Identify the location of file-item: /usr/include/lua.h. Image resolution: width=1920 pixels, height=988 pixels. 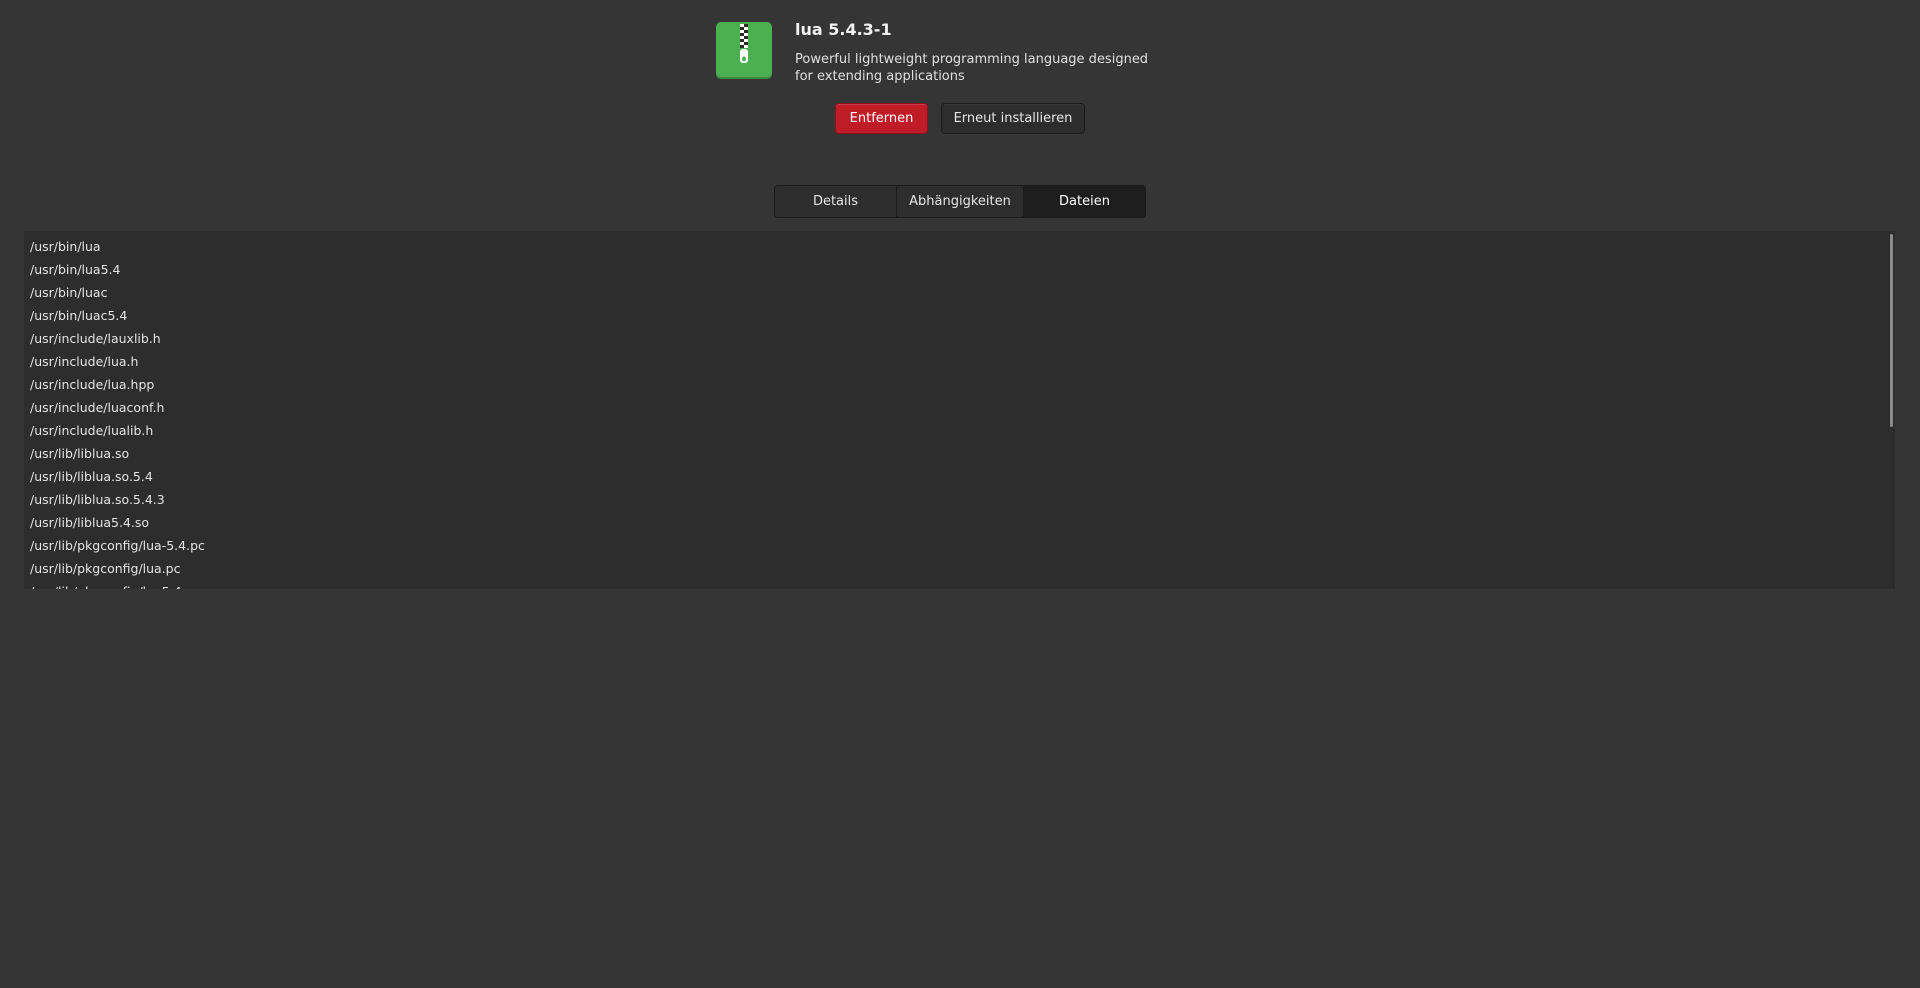
(962, 361).